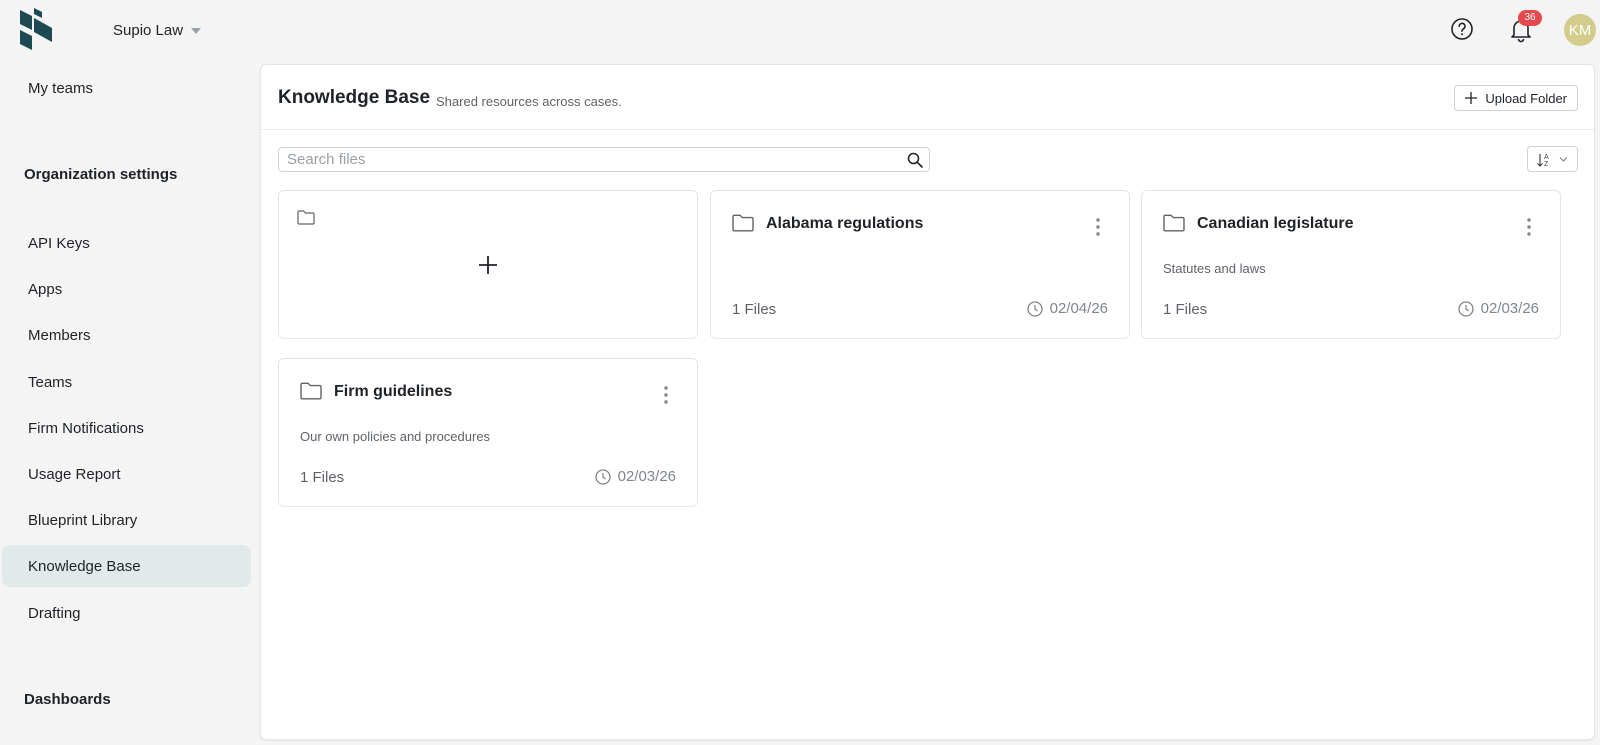  I want to click on org-switcher: Supio Law, so click(157, 30).